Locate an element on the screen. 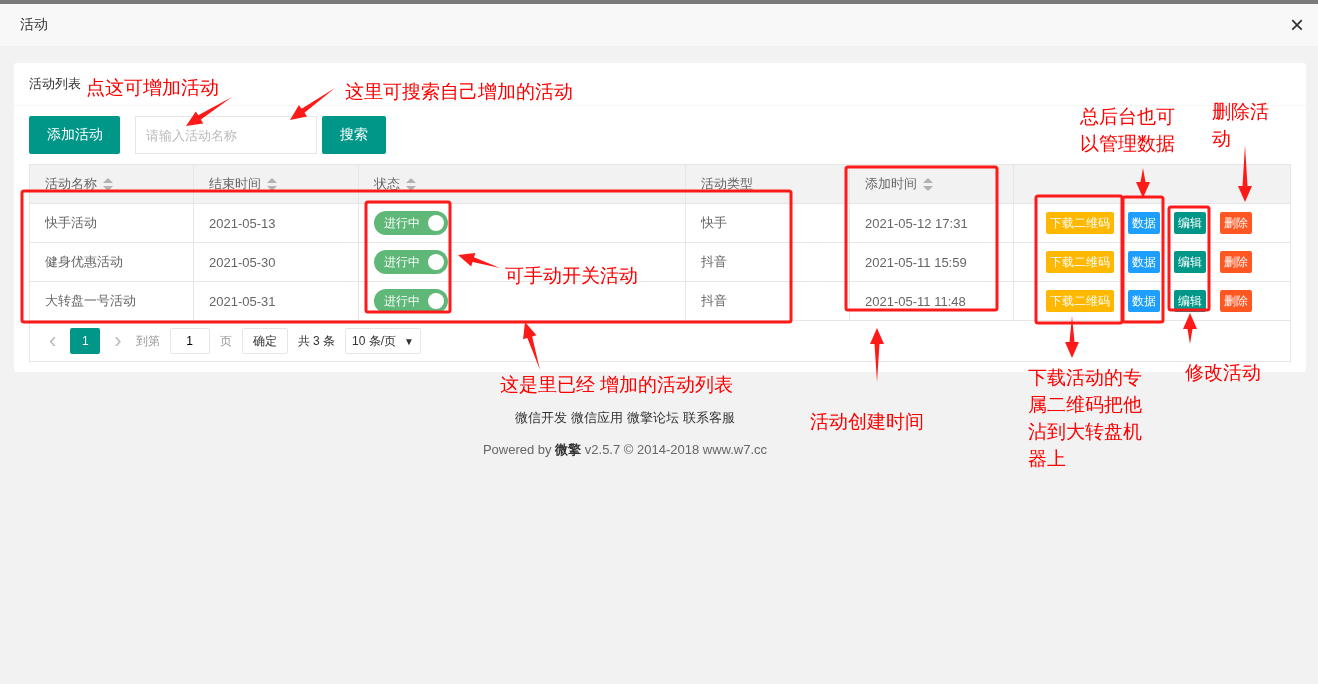 The width and height of the screenshot is (1318, 684). search-button: 搜索 is located at coordinates (354, 135).